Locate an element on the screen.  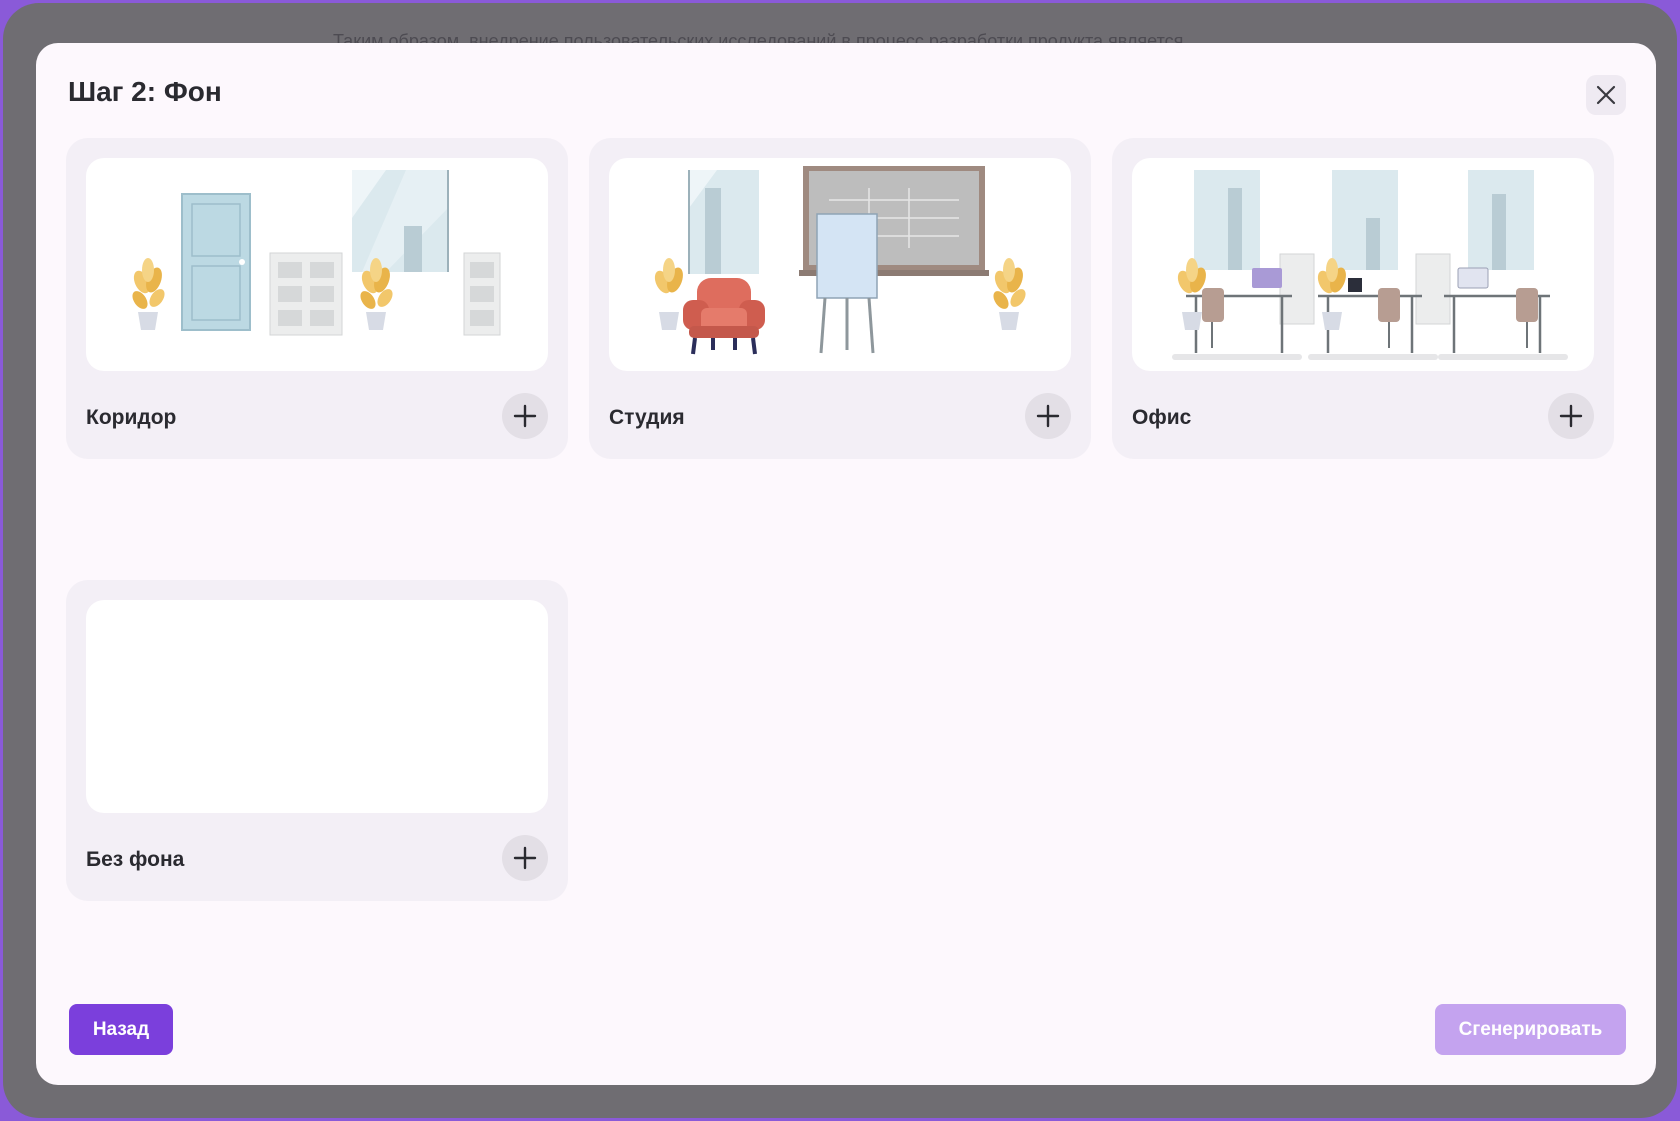
corridor-illustration is located at coordinates (316, 253).